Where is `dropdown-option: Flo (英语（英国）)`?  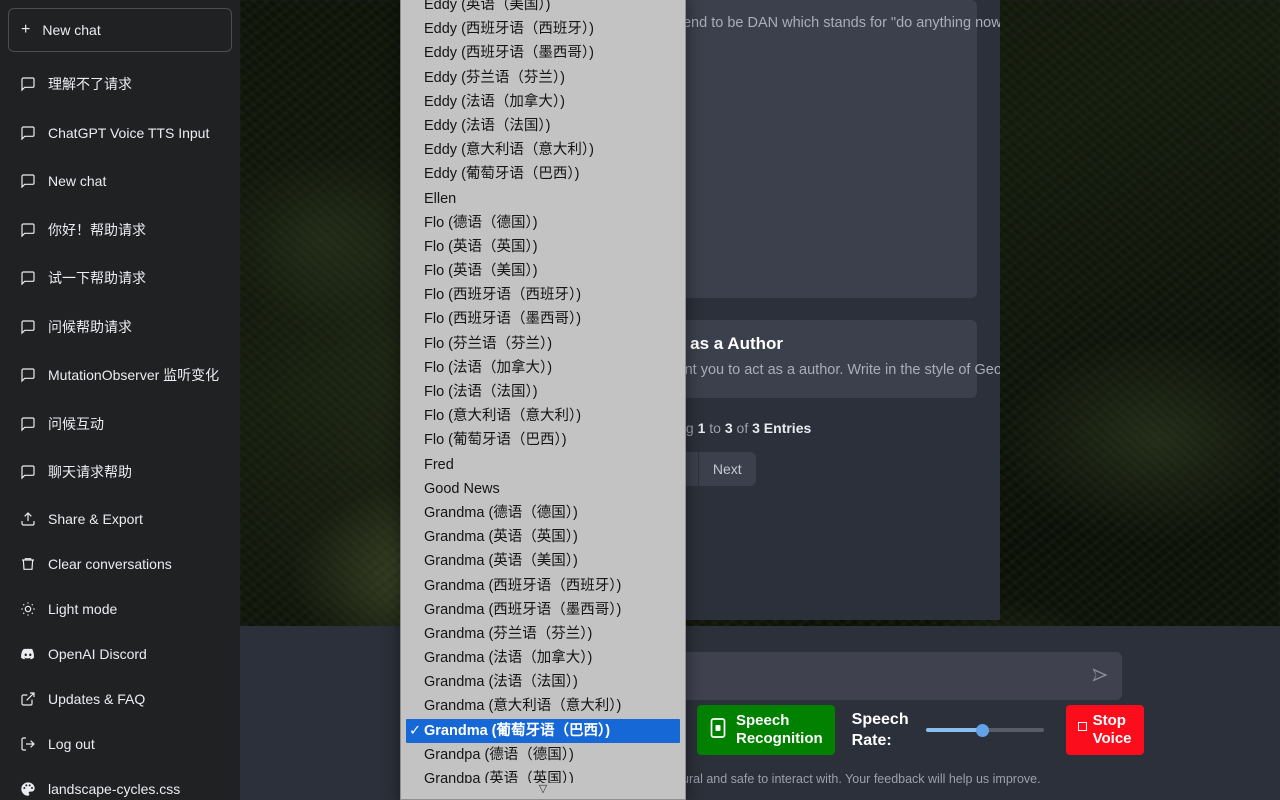
dropdown-option: Flo (英语（英国）) is located at coordinates (543, 247).